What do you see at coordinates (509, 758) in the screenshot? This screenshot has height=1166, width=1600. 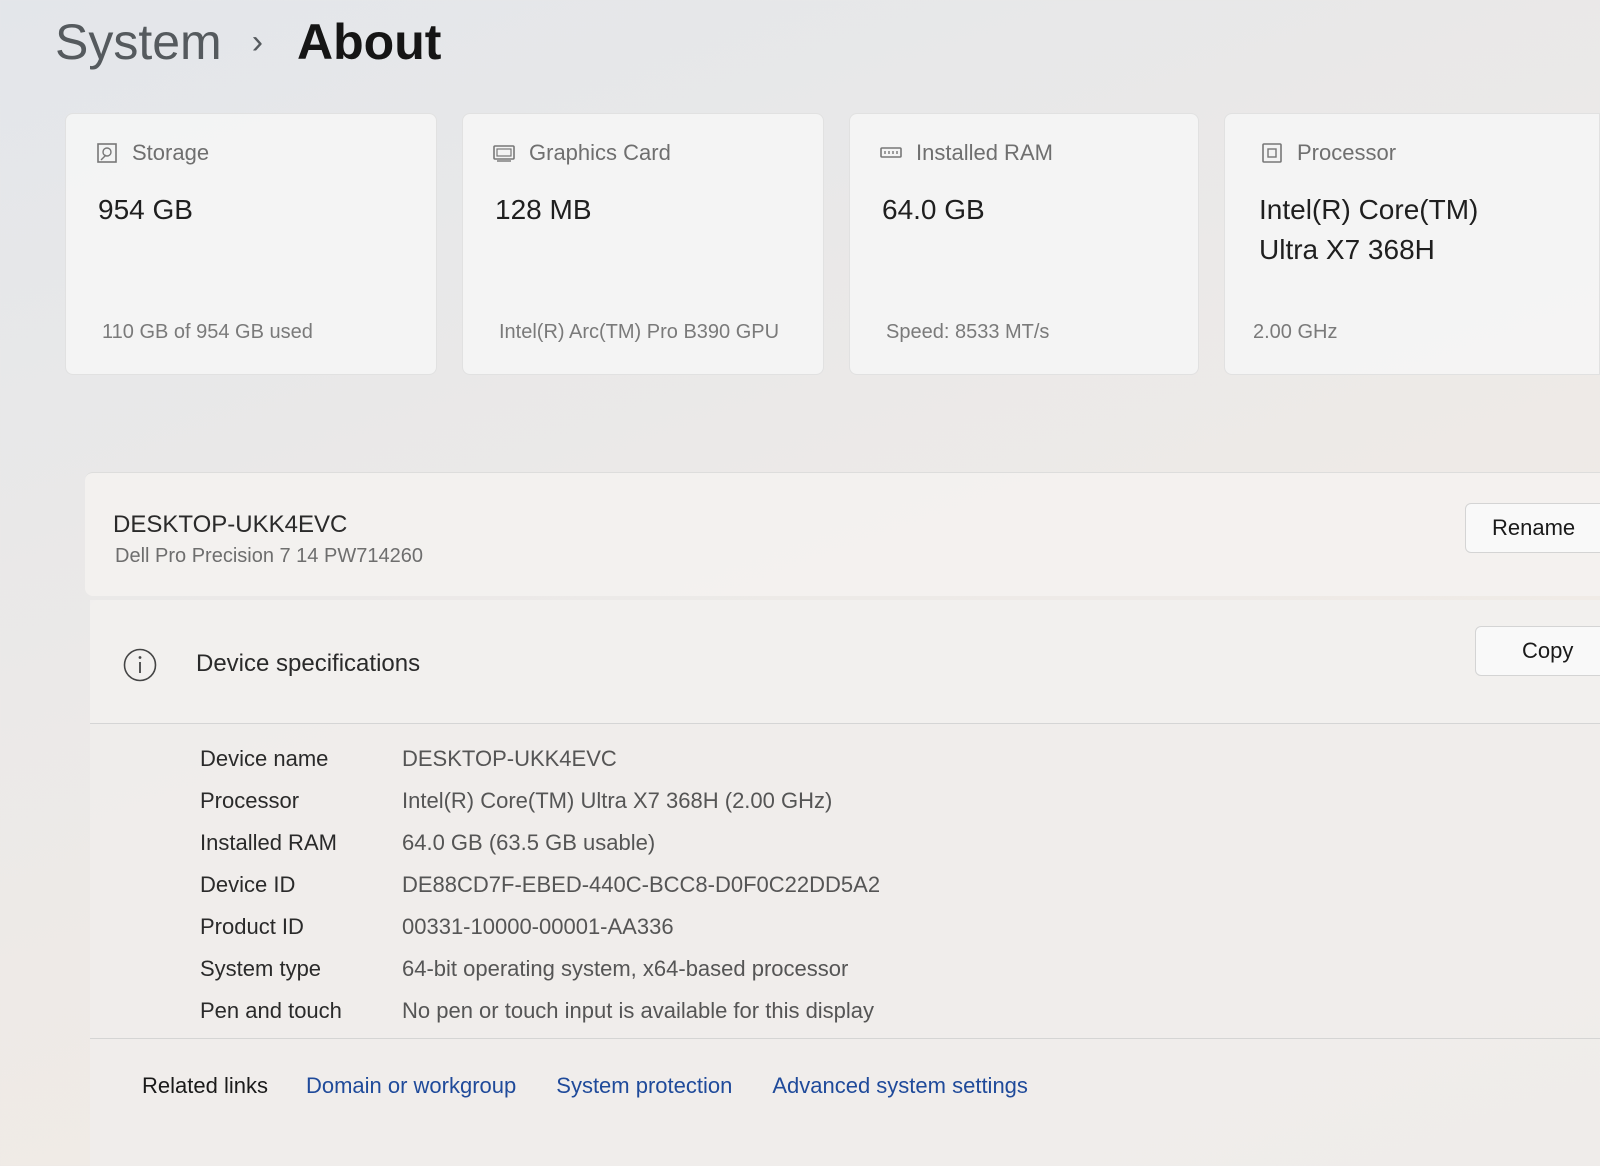 I see `spec-value: DESKTOP-UKK4EVC` at bounding box center [509, 758].